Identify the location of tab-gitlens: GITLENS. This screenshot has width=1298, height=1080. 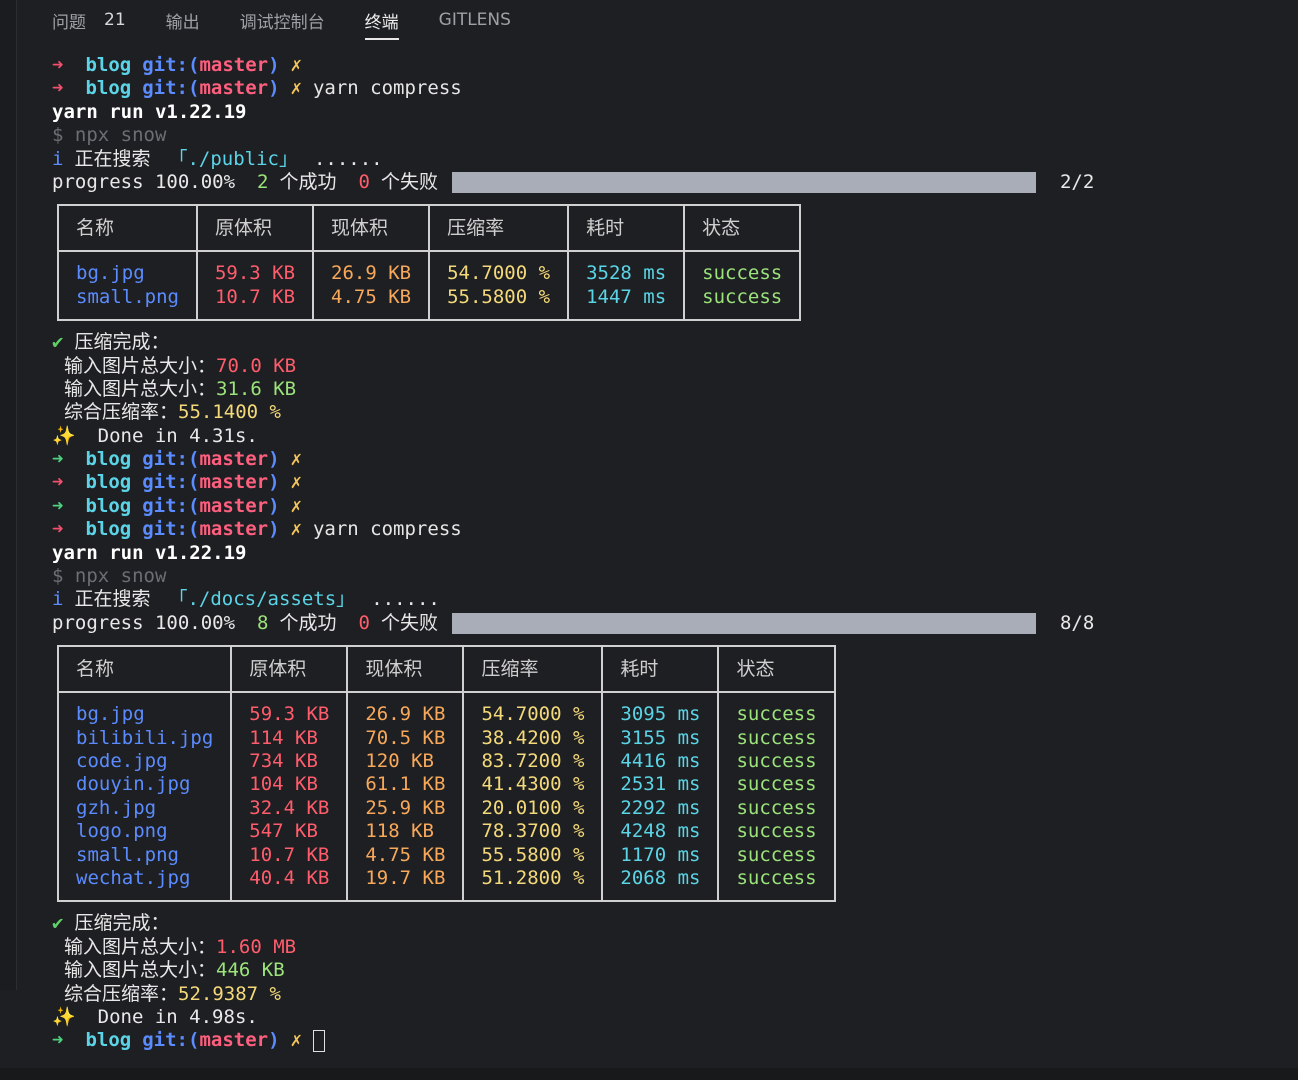
(475, 20).